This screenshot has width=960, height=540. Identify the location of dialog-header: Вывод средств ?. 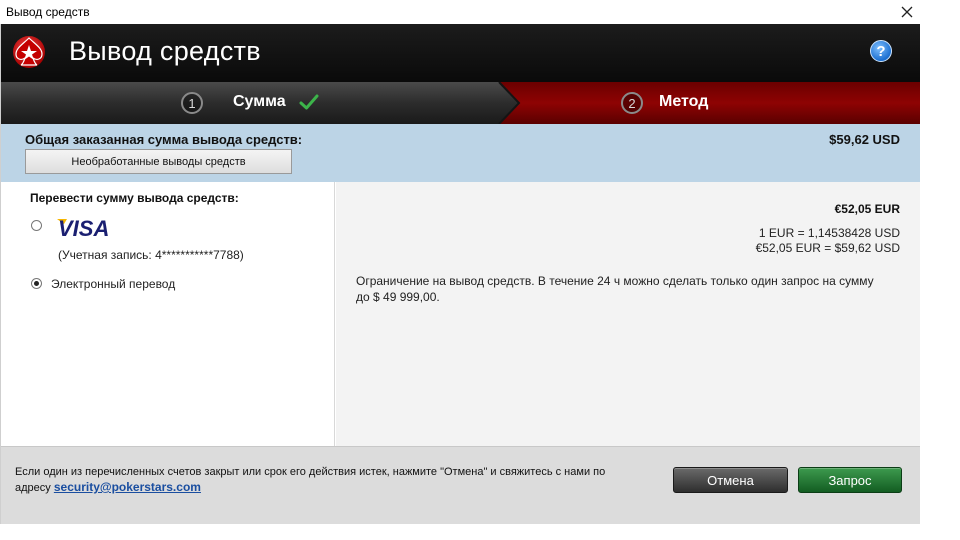
(460, 53).